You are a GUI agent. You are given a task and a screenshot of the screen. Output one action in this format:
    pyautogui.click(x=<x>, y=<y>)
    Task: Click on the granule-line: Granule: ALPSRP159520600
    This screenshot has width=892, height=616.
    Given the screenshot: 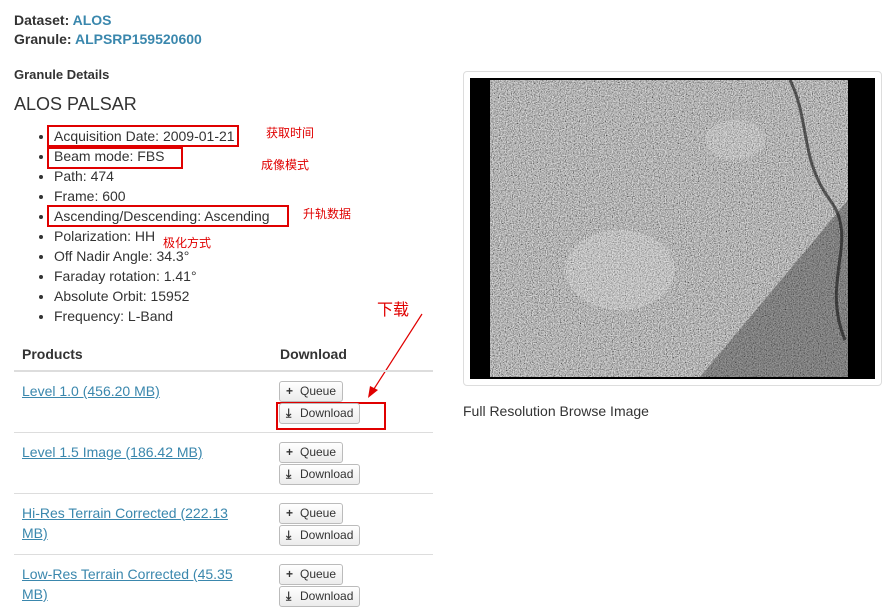 What is the action you would take?
    pyautogui.click(x=108, y=39)
    